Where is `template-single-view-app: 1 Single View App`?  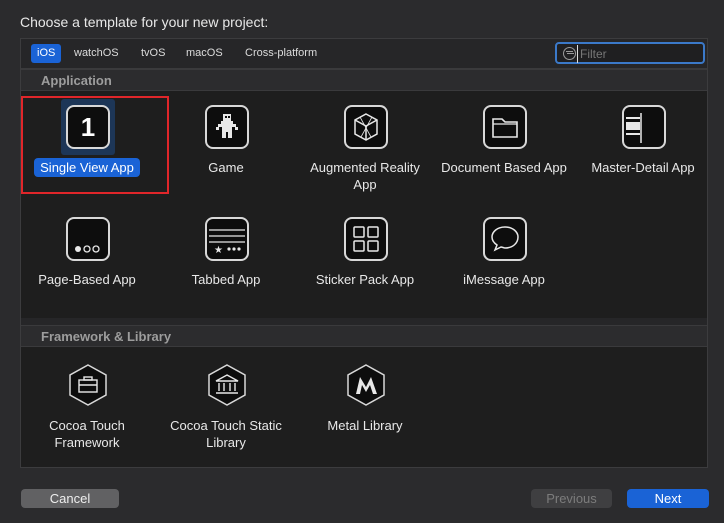 template-single-view-app: 1 Single View App is located at coordinates (95, 147).